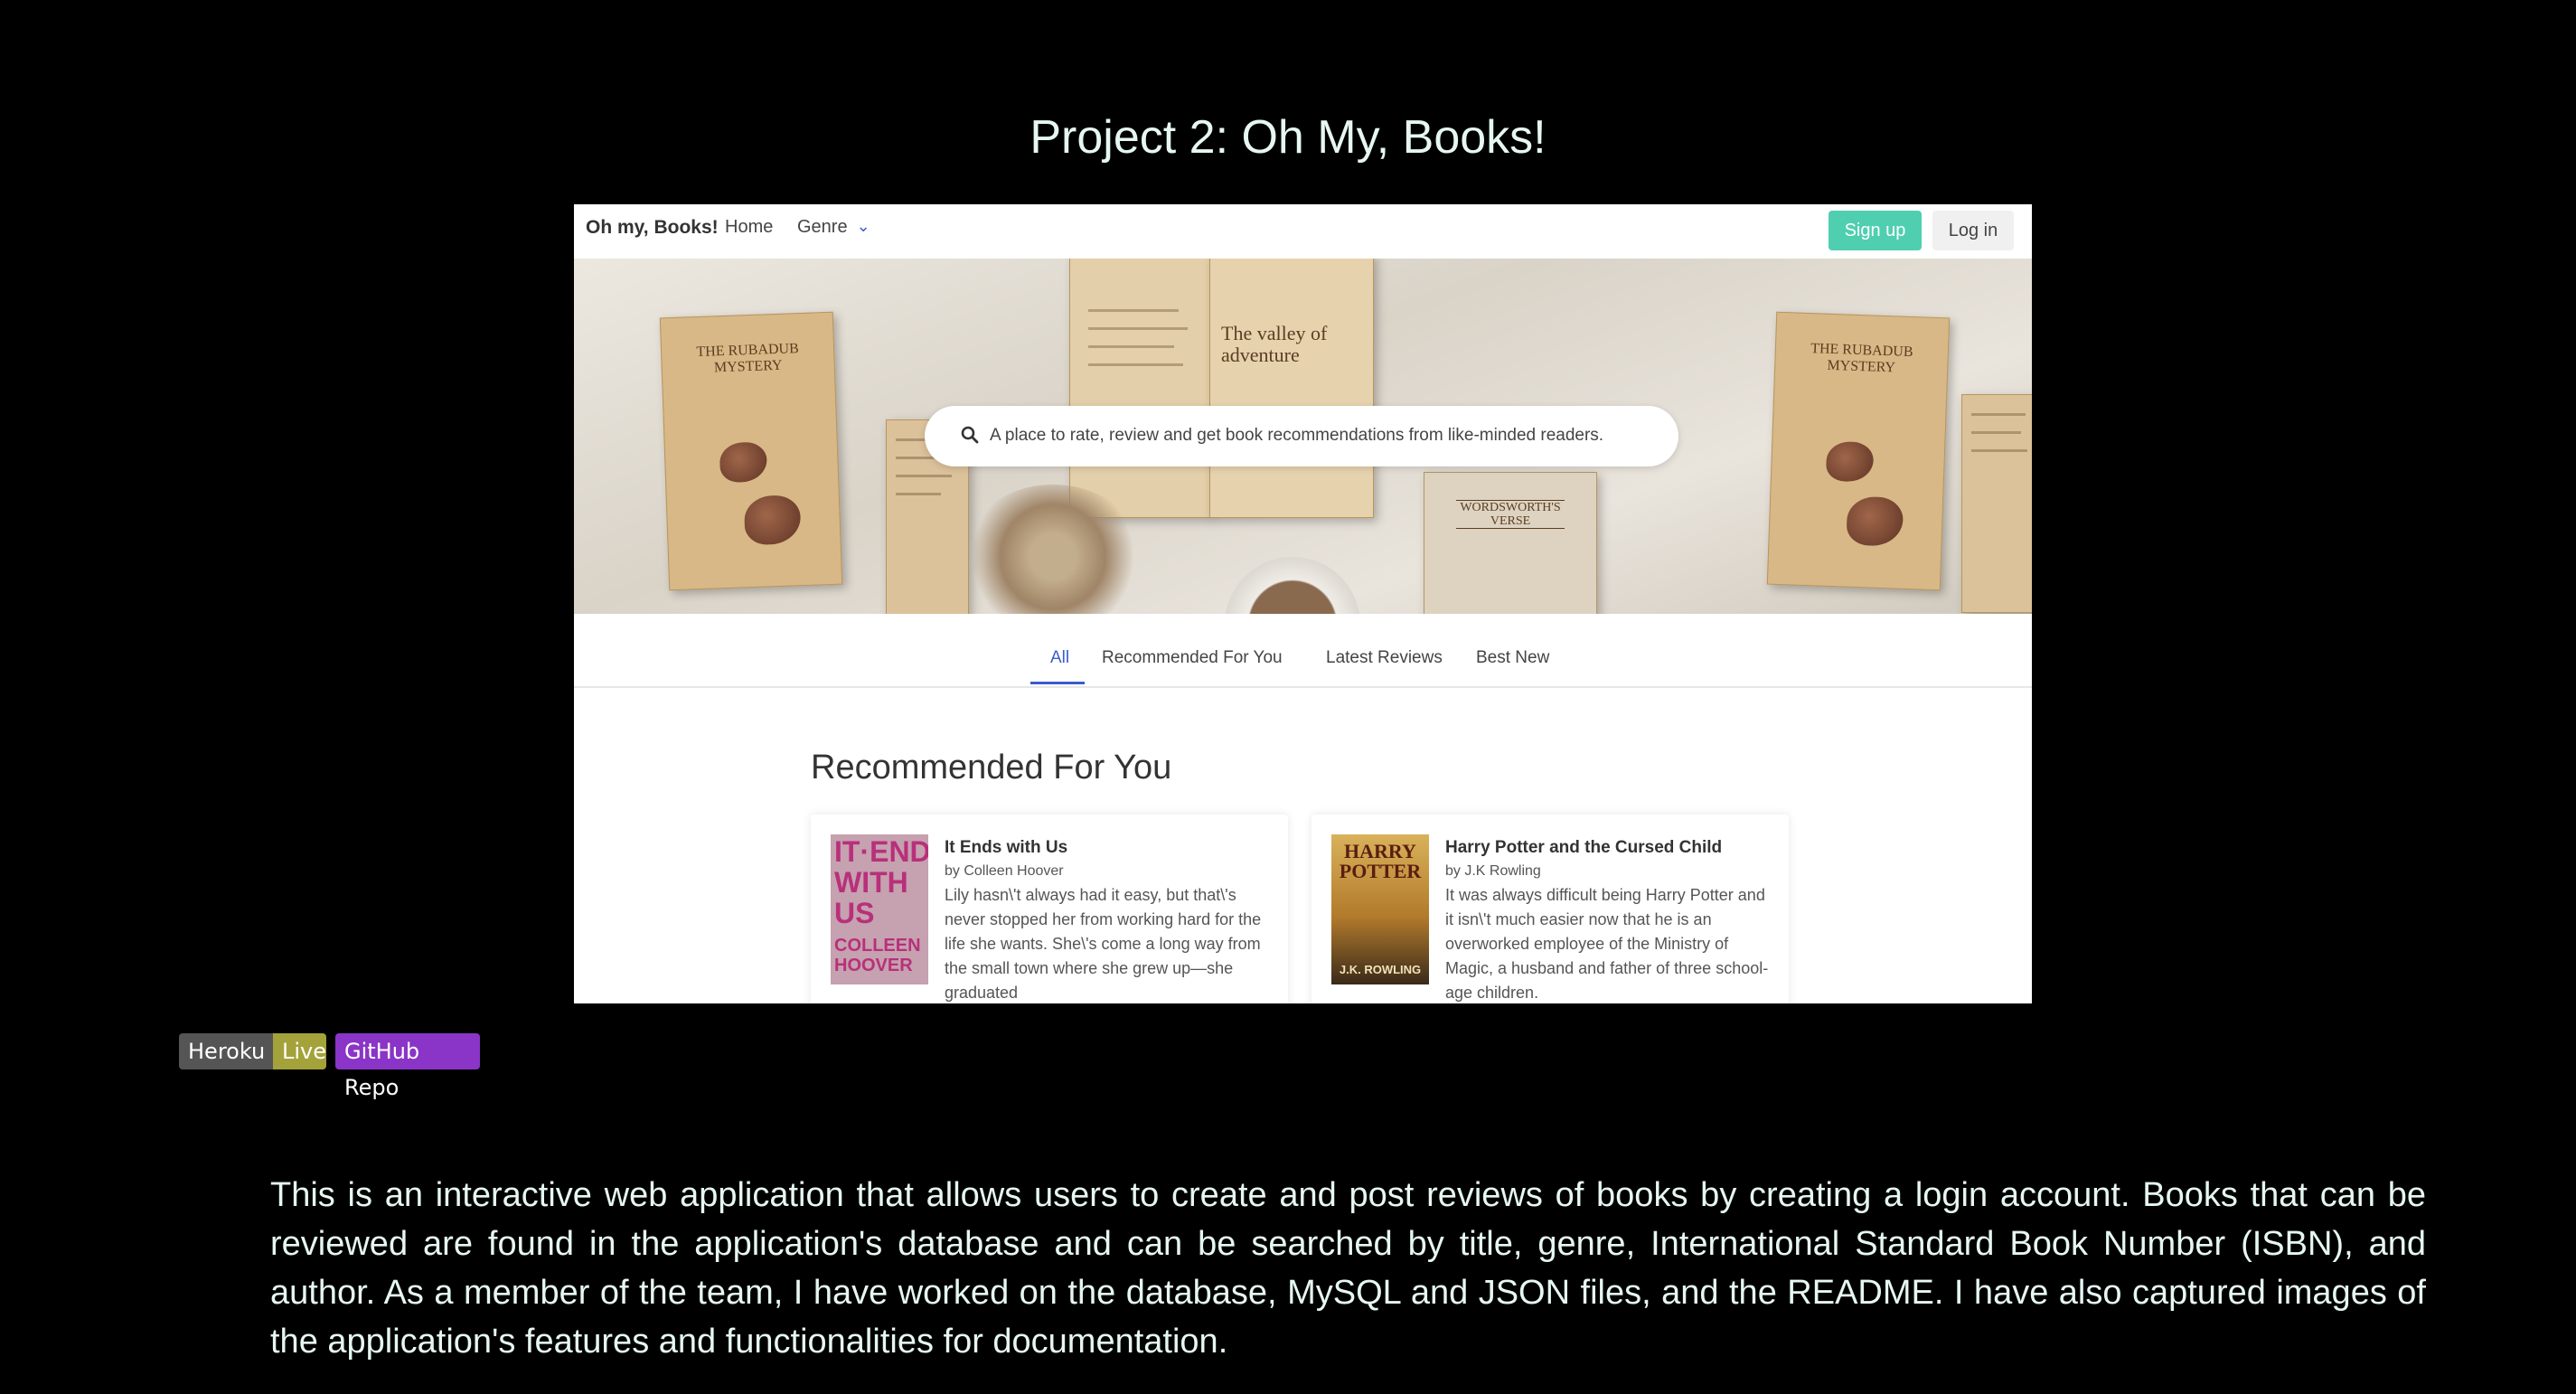  I want to click on hero-book-verse: WORDSWORTH'S VERSE, so click(1511, 543).